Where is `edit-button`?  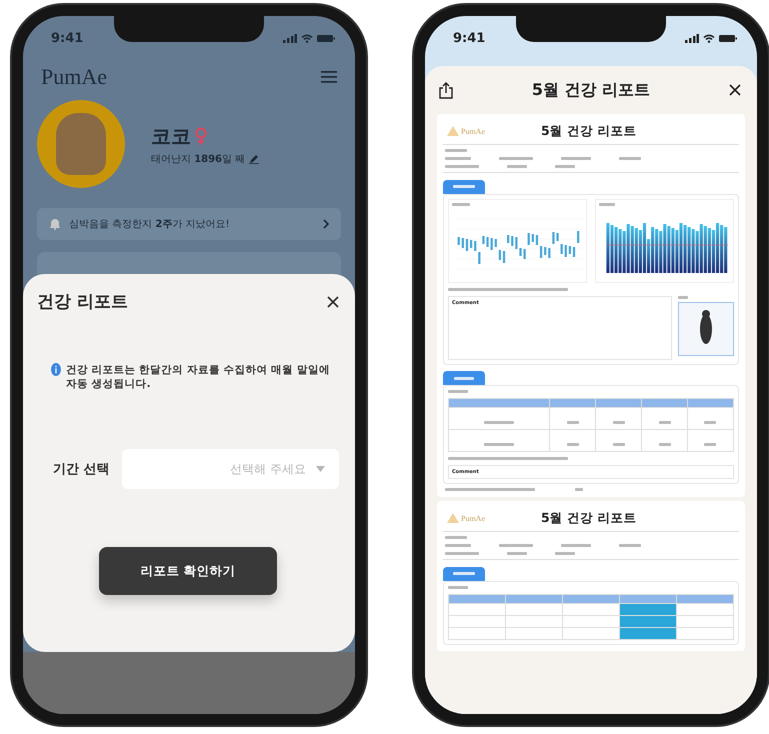
edit-button is located at coordinates (254, 159).